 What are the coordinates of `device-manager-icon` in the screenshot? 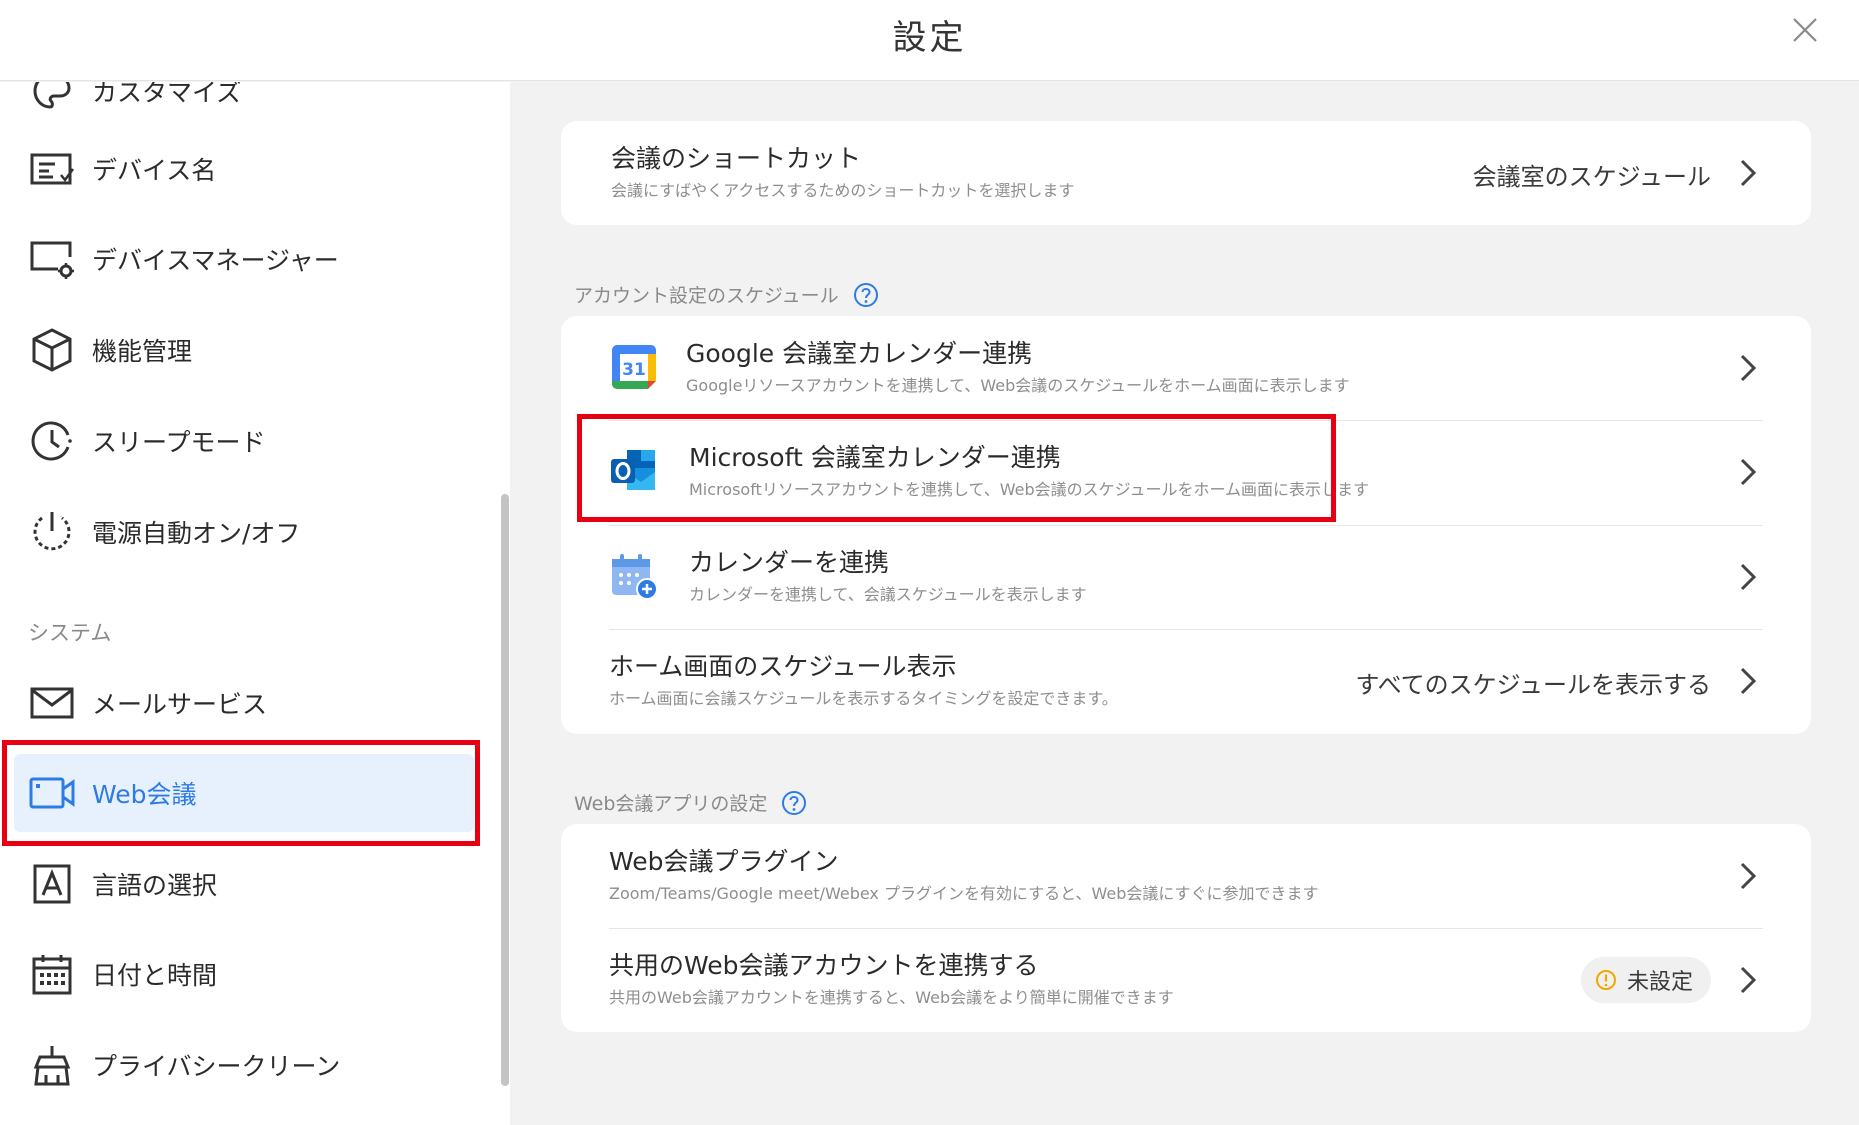 It's located at (52, 259).